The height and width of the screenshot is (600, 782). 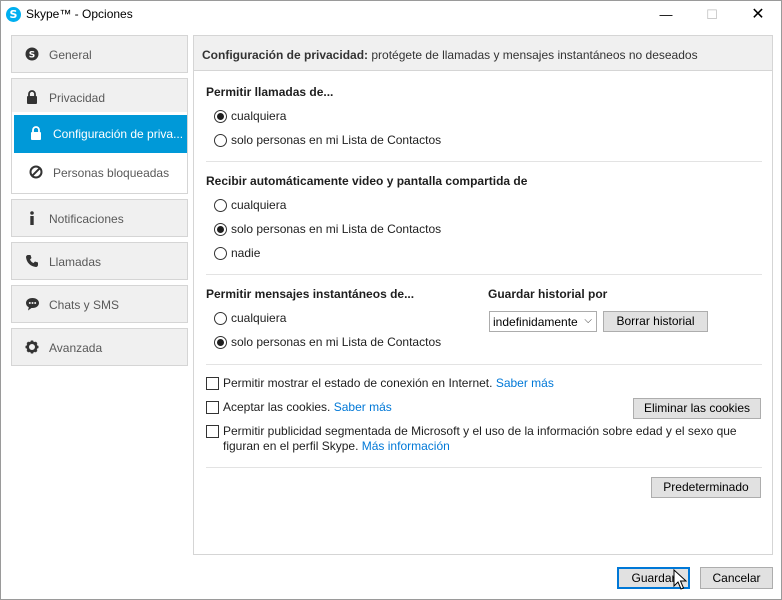 I want to click on sidebar-subitem-blocked: Personas bloqueadas, so click(x=100, y=173).